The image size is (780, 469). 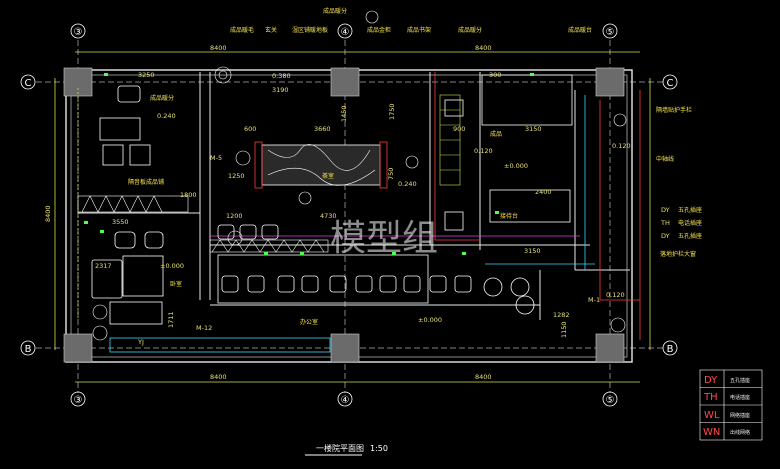 I want to click on legend-desc-4: 出线网络, so click(x=740, y=432).